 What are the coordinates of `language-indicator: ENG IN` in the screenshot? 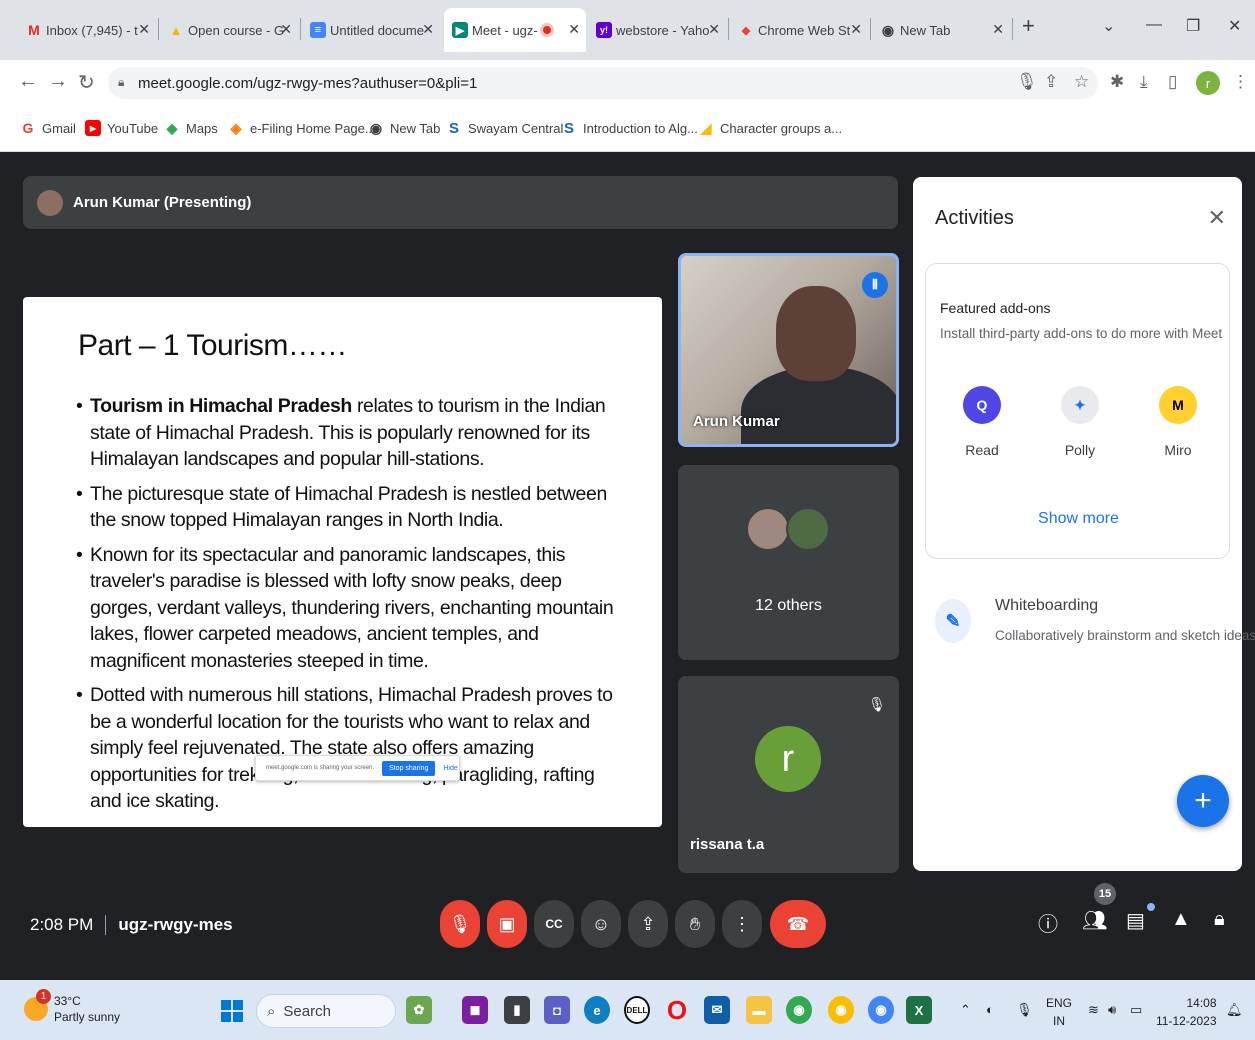 It's located at (1059, 1012).